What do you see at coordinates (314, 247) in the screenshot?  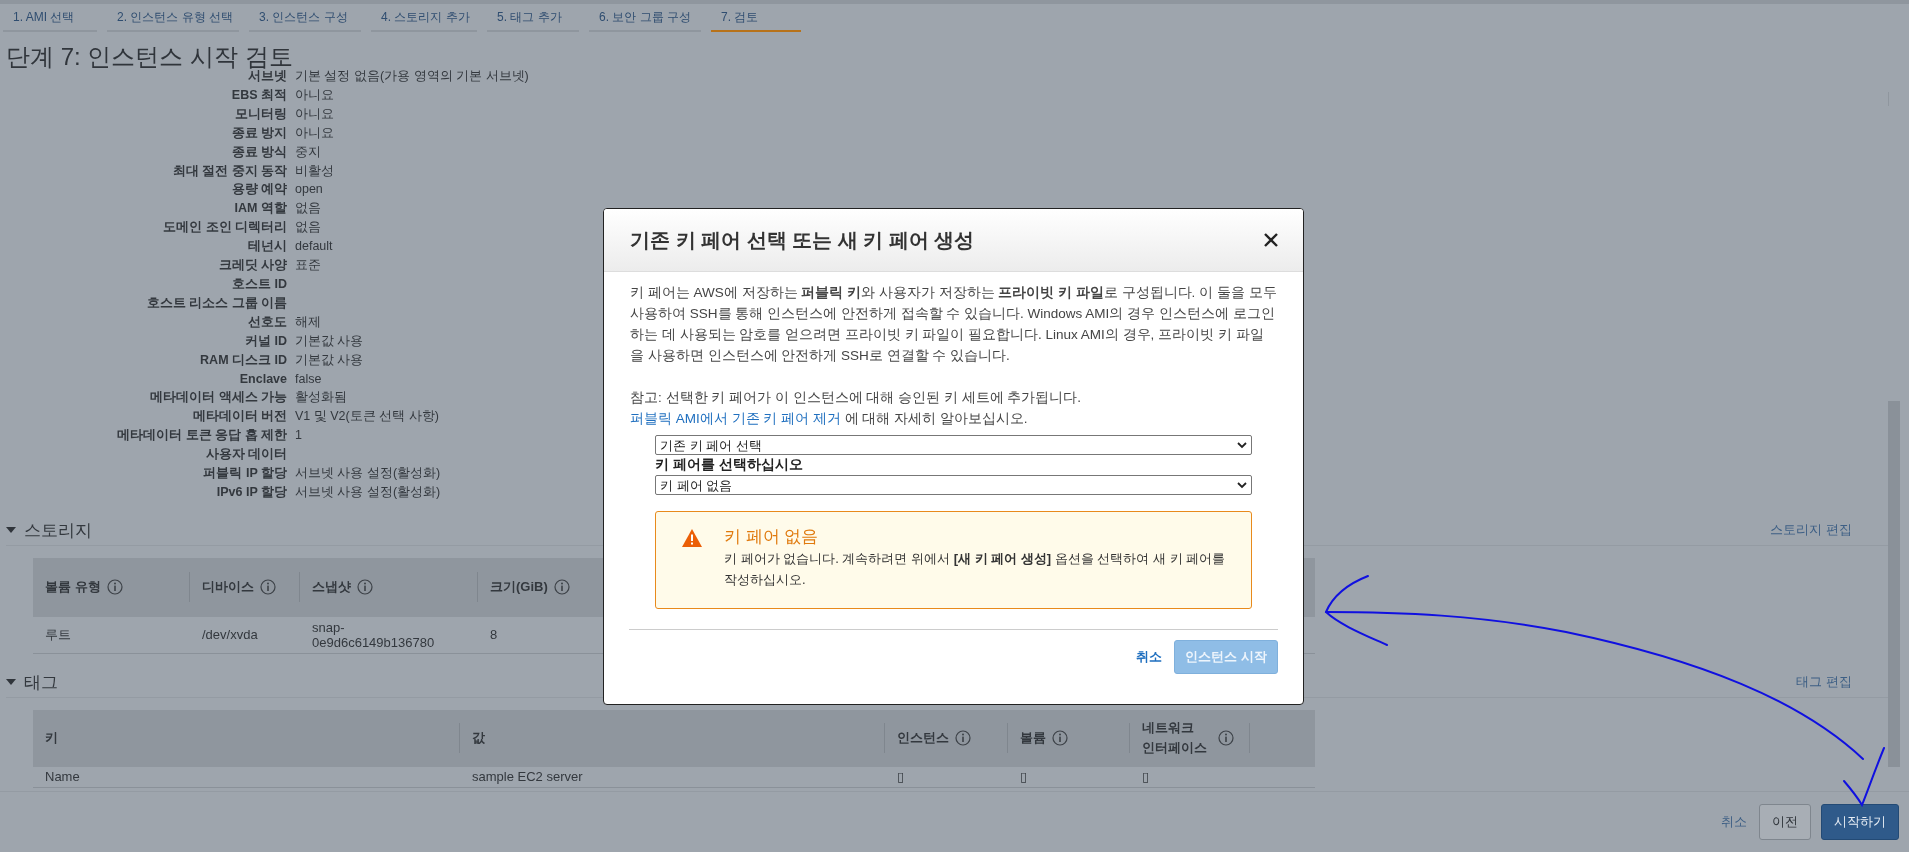 I see `detail-value: default` at bounding box center [314, 247].